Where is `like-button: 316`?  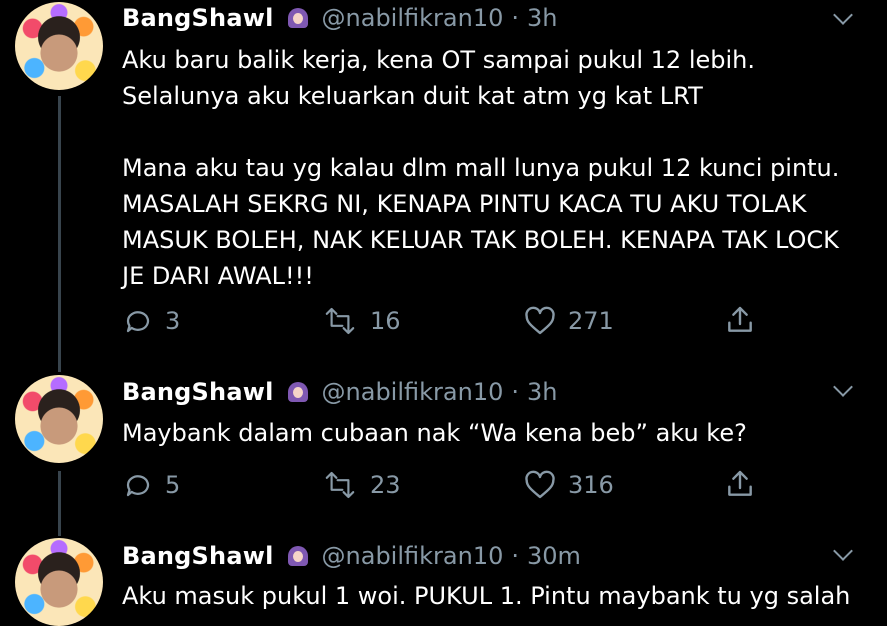
like-button: 316 is located at coordinates (569, 485).